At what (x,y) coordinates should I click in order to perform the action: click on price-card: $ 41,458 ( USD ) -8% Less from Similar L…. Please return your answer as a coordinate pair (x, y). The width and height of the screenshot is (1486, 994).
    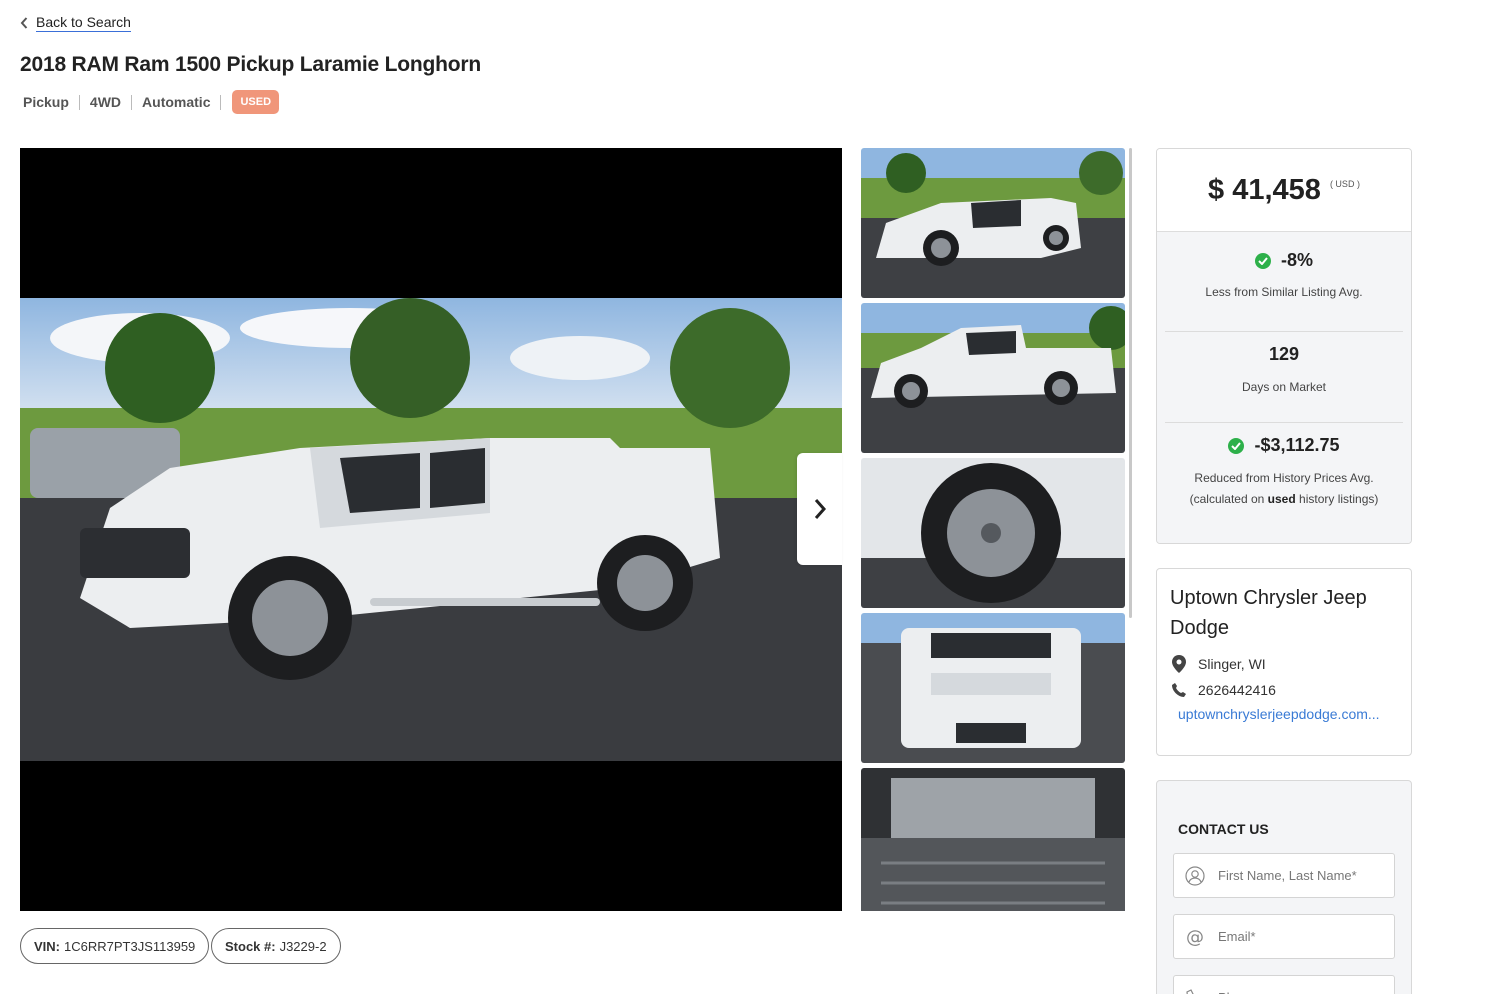
    Looking at the image, I should click on (1284, 346).